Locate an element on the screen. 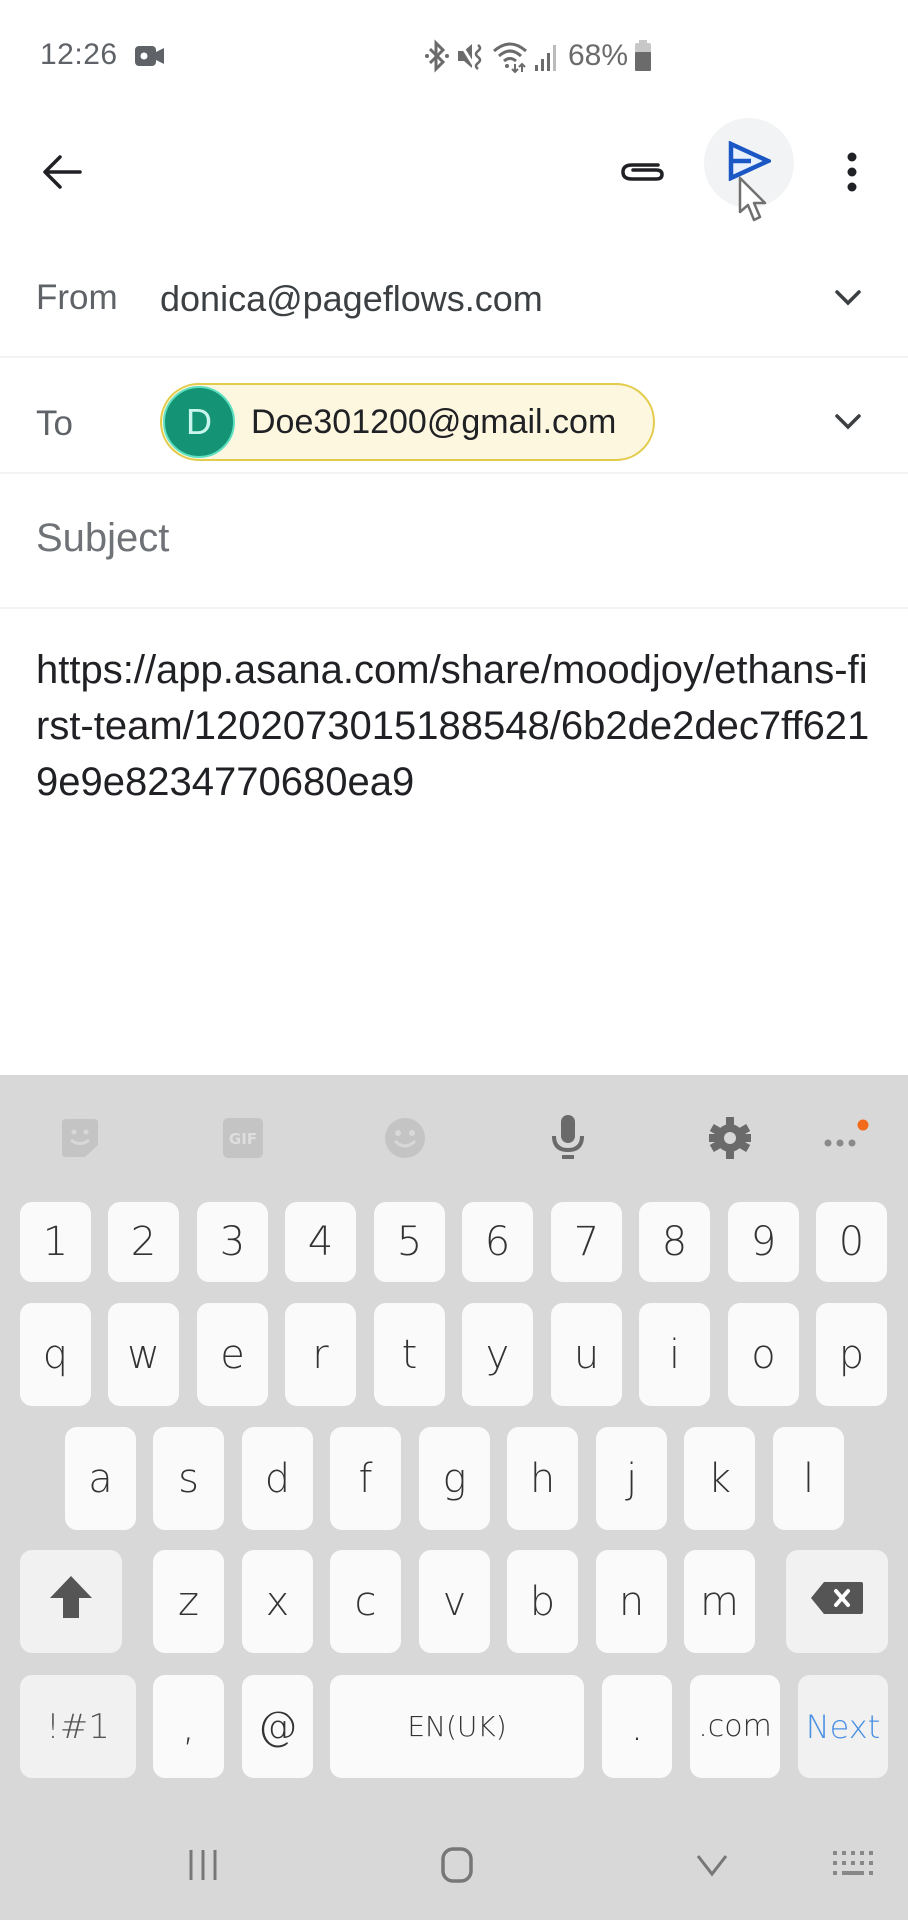 The image size is (908, 1920). gif-icon: GIF is located at coordinates (243, 1138).